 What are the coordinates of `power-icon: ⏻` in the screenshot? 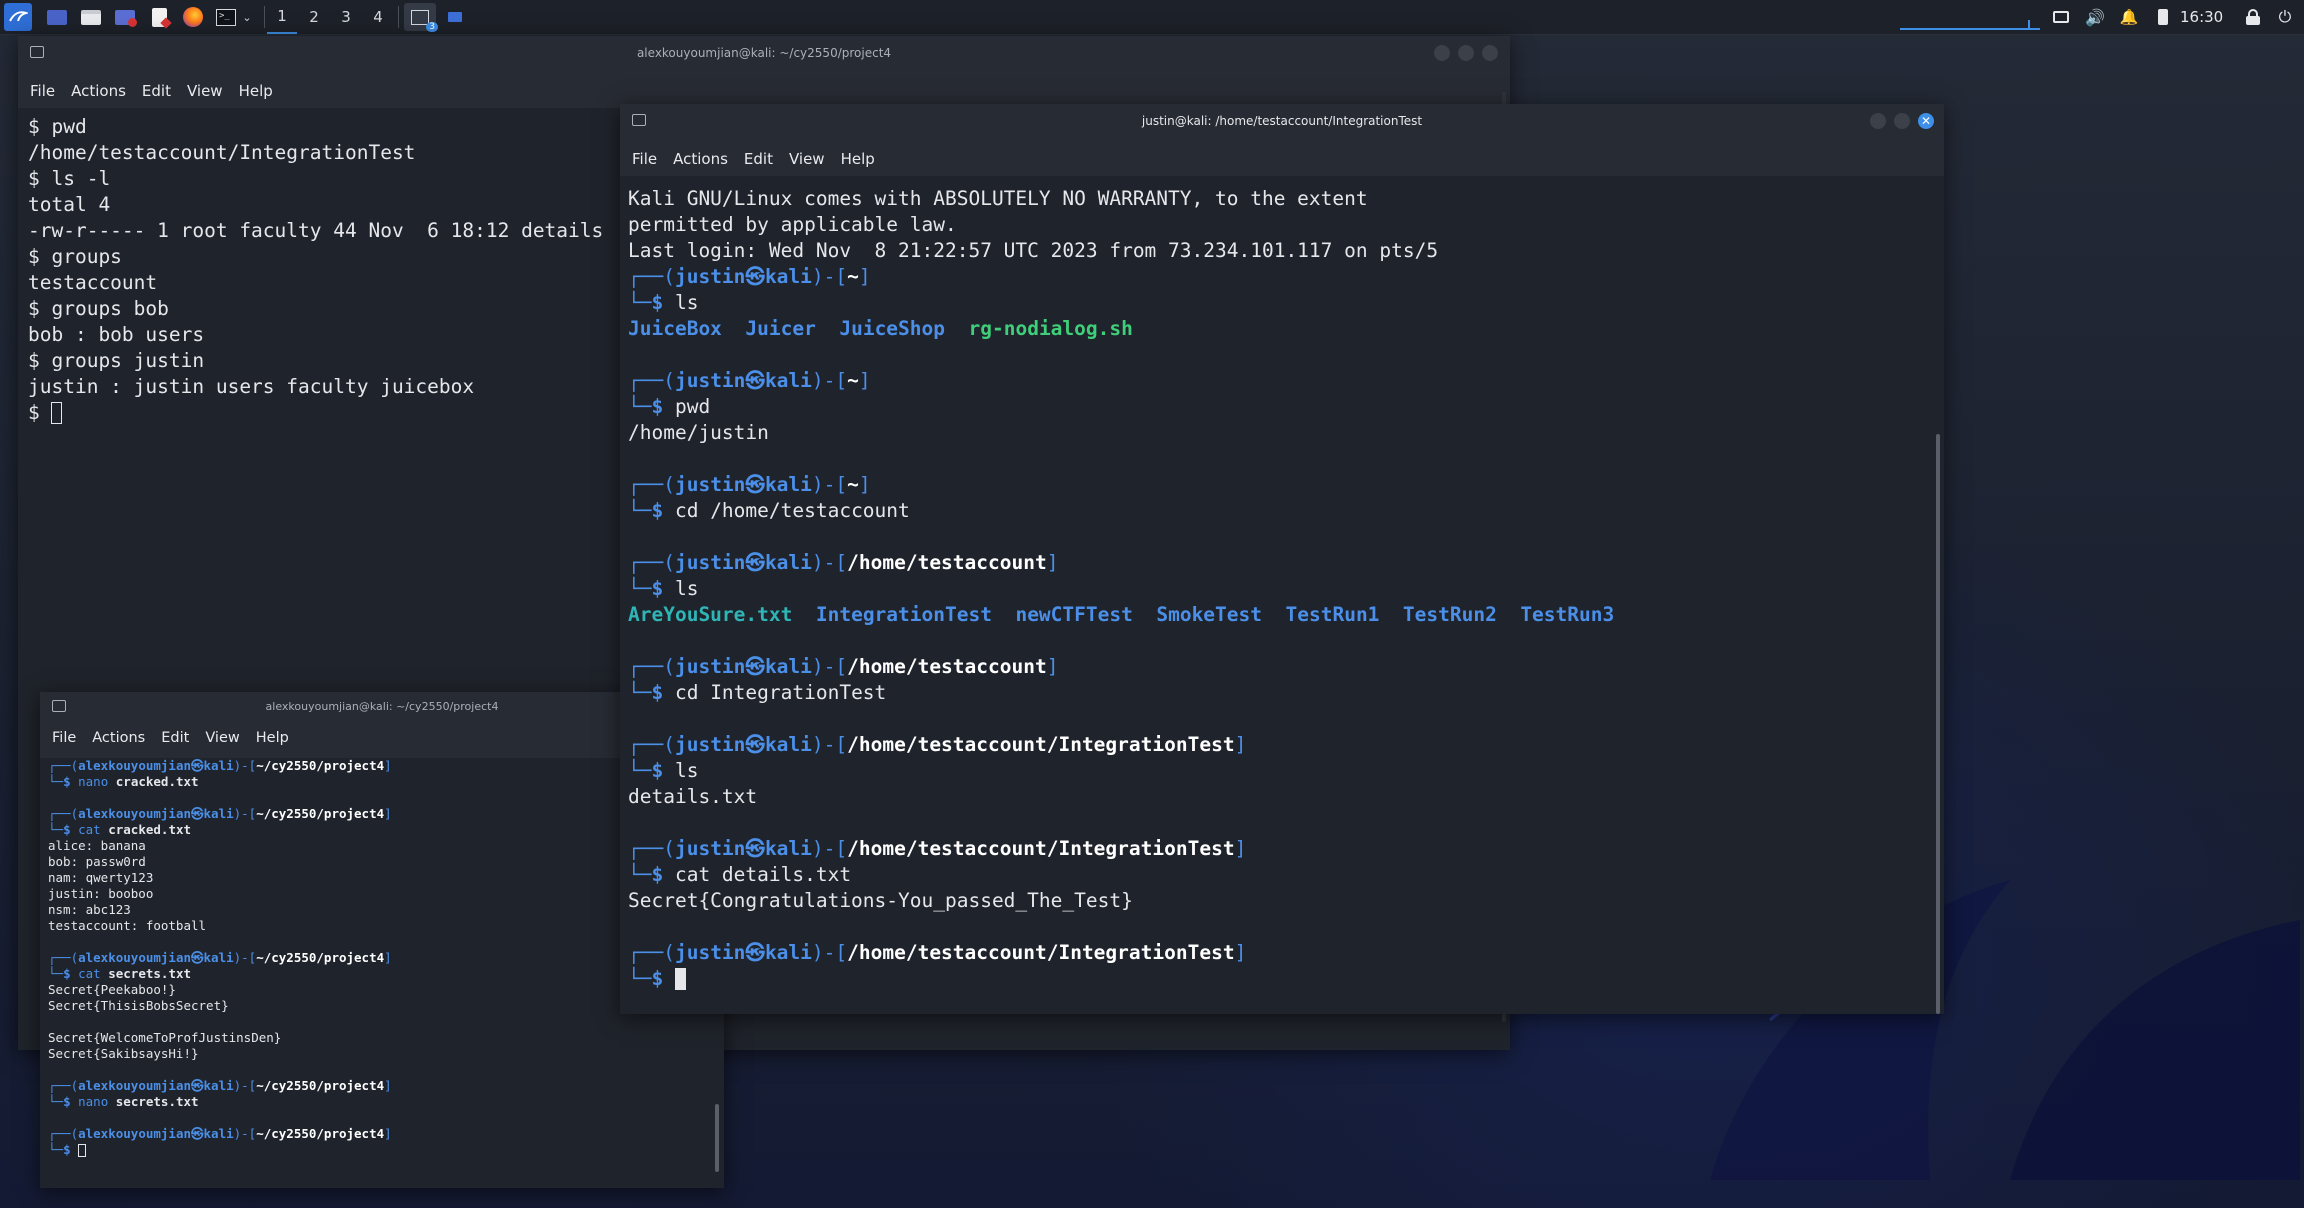 It's located at (2285, 17).